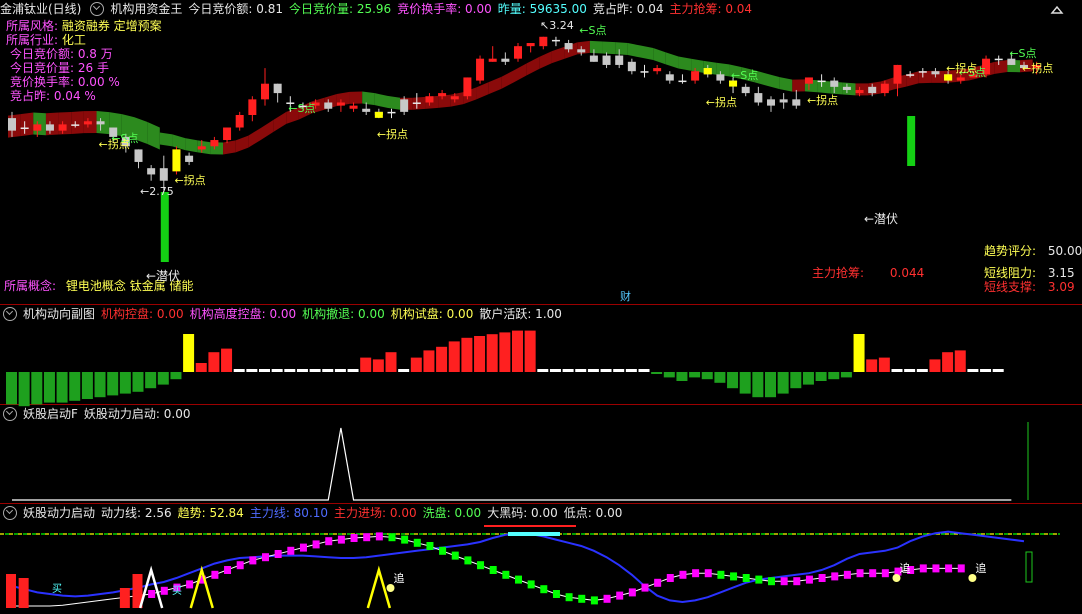  What do you see at coordinates (625, 297) in the screenshot?
I see `finance-marker: 财` at bounding box center [625, 297].